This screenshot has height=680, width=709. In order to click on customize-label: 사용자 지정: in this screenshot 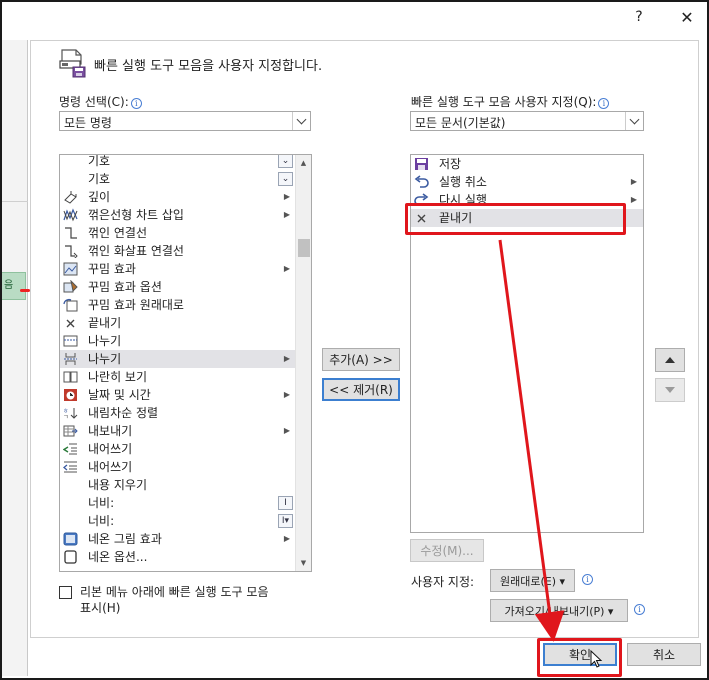, I will do `click(443, 582)`.